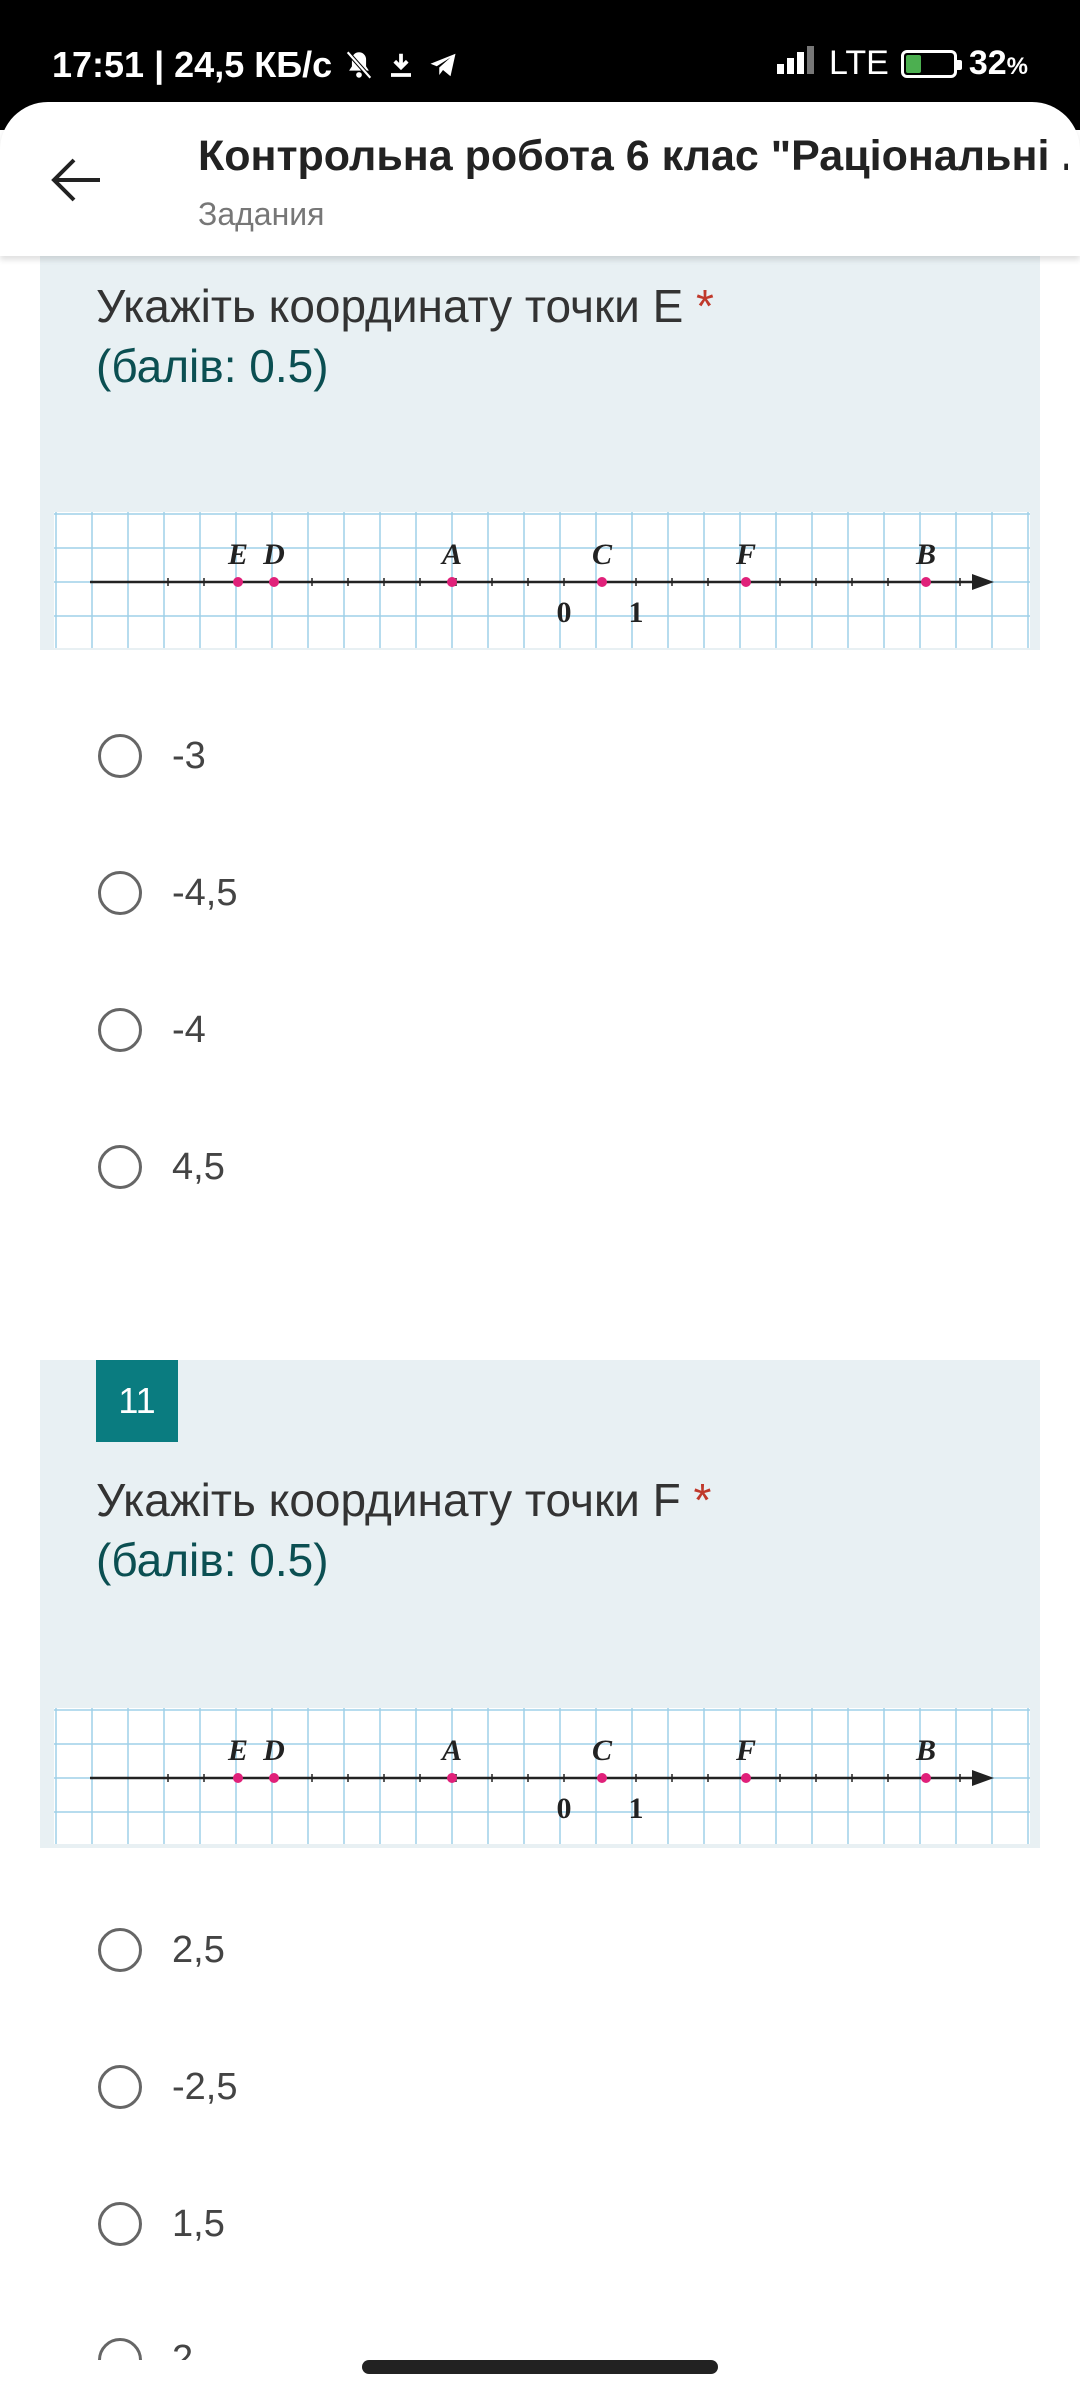  What do you see at coordinates (931, 63) in the screenshot?
I see `battery-icon` at bounding box center [931, 63].